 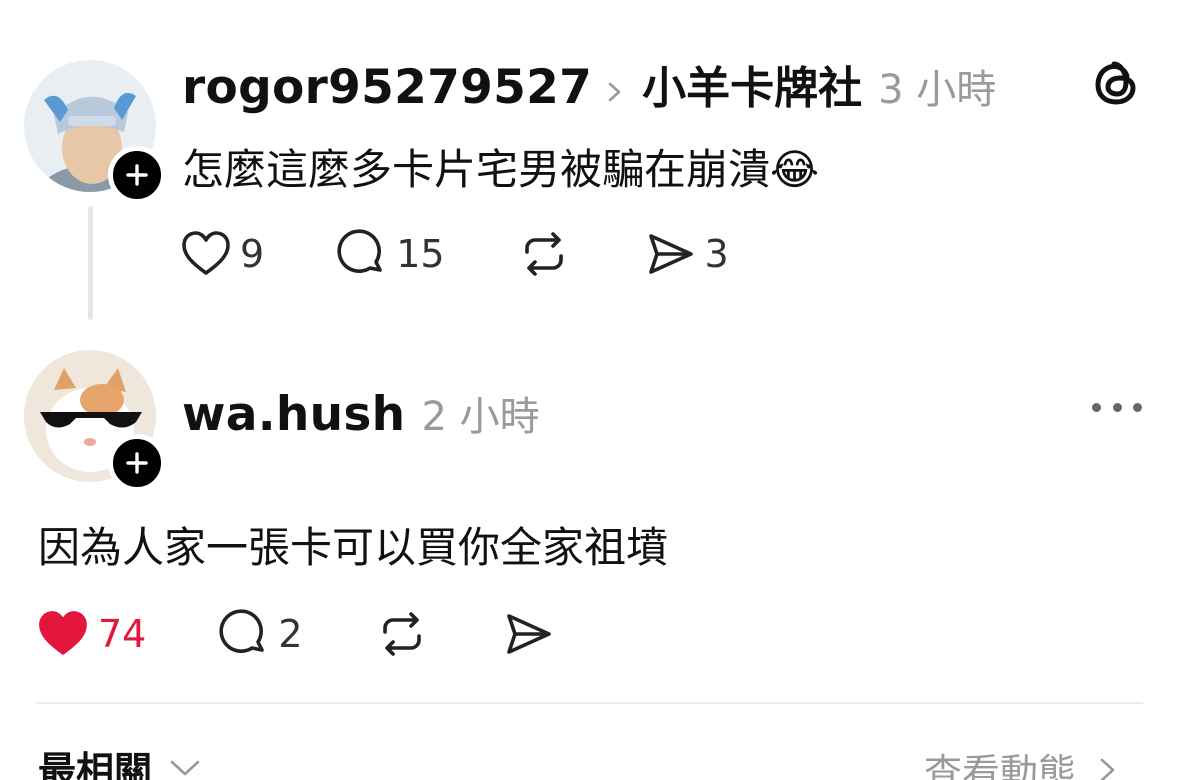 I want to click on post-actions-2: 74 2, so click(x=295, y=634).